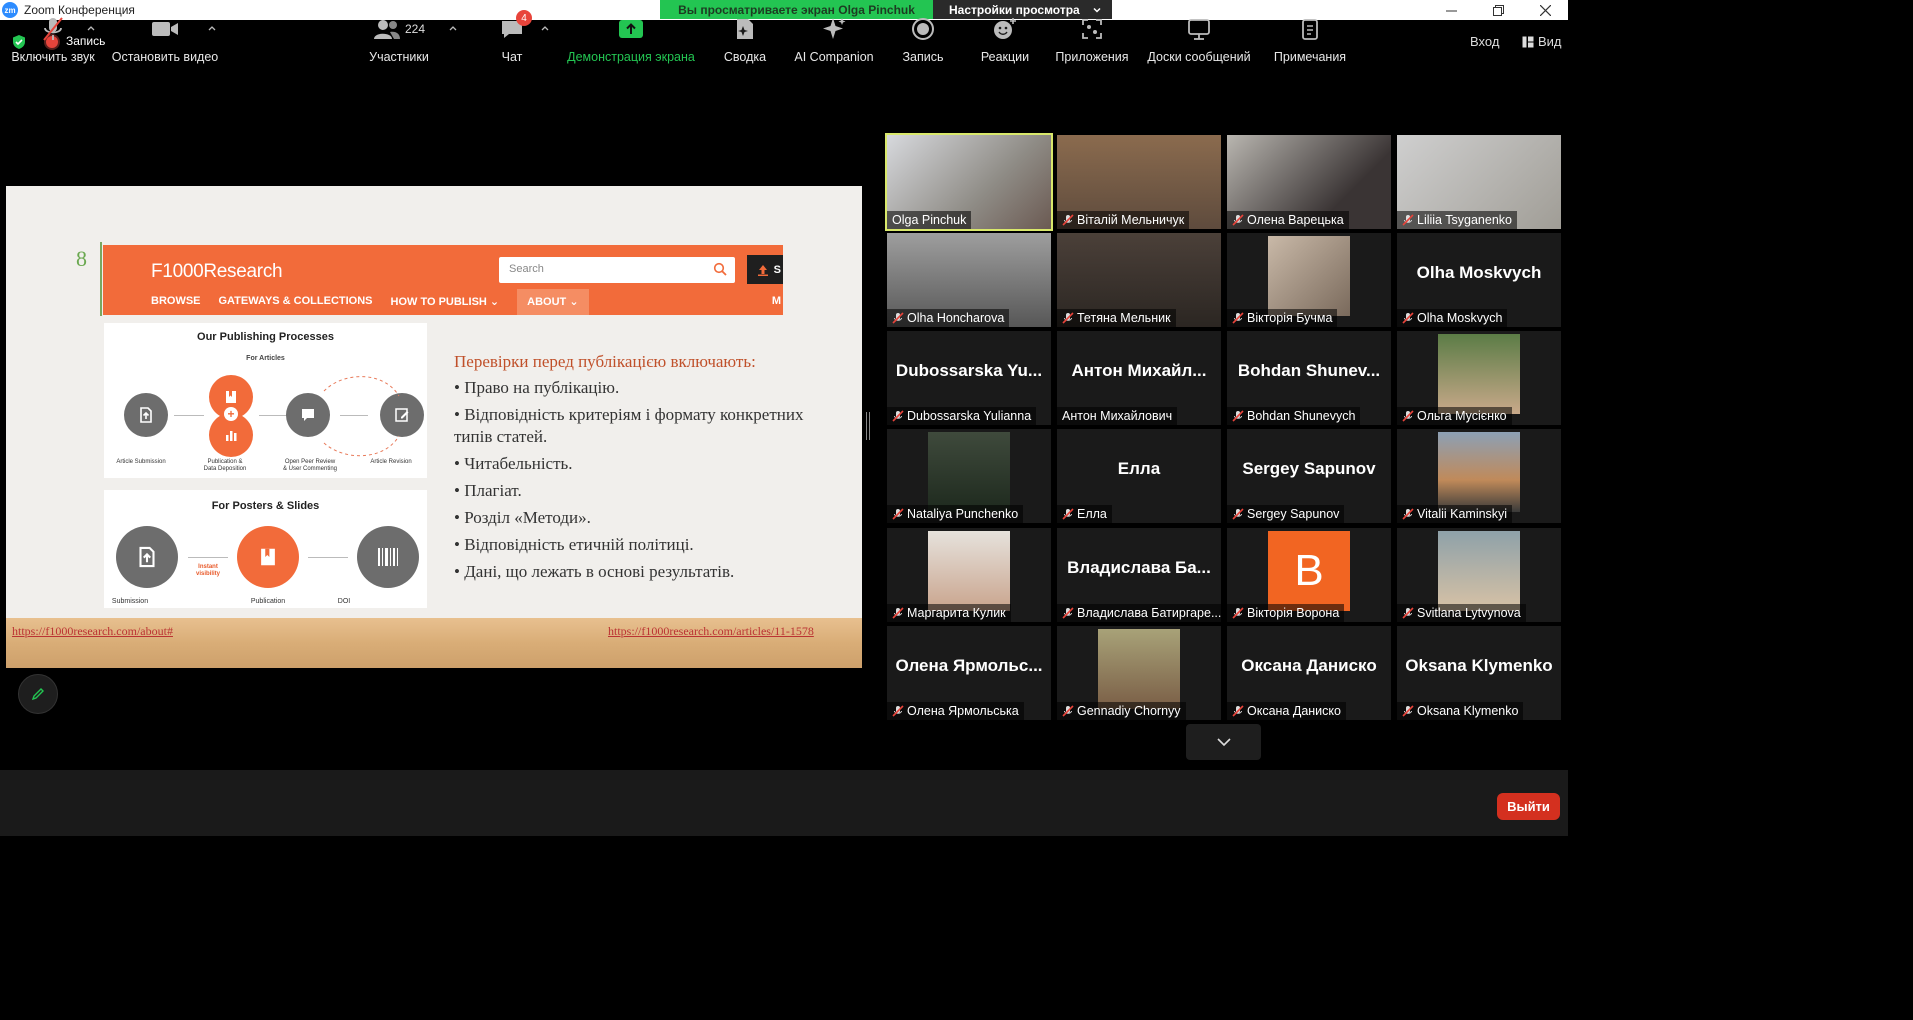 This screenshot has height=1020, width=1913. What do you see at coordinates (1309, 378) in the screenshot?
I see `participant-tile: Bohdan Shunev... Bohdan Shunevych` at bounding box center [1309, 378].